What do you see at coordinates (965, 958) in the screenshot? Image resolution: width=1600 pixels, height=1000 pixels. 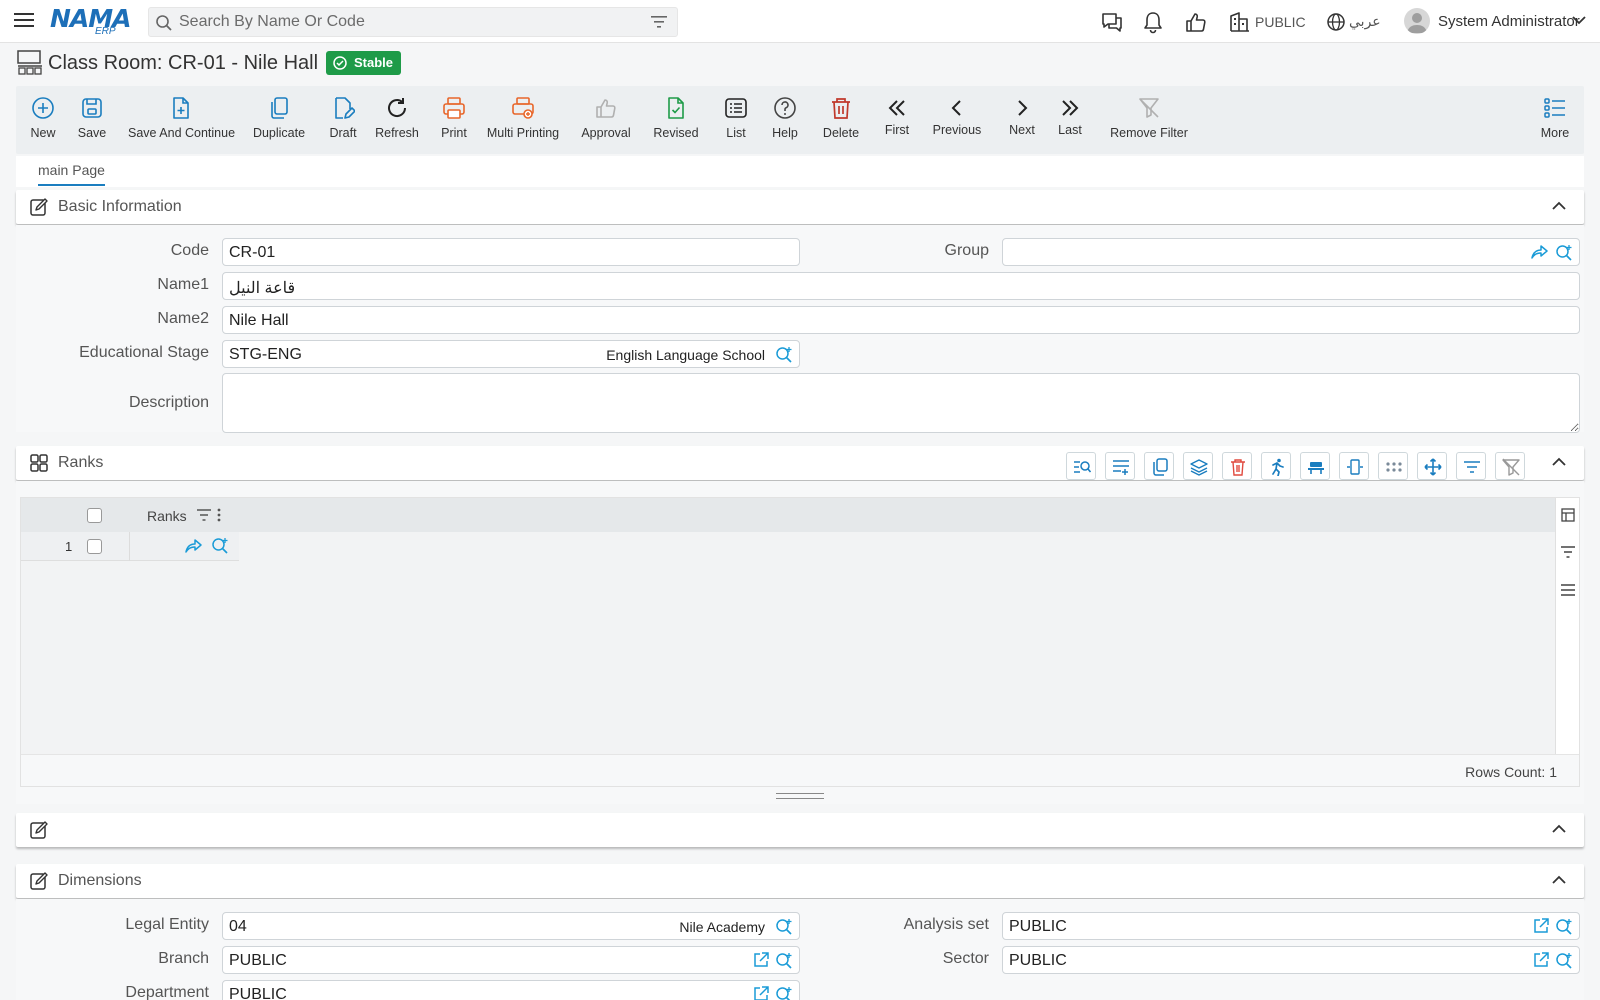 I see `sector-label: Sector` at bounding box center [965, 958].